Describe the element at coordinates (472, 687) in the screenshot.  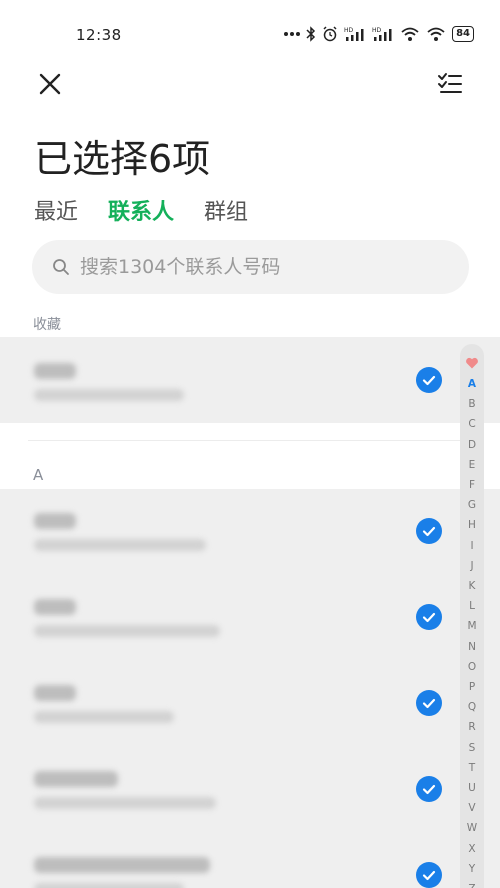
I see `index-letter-p: P` at that location.